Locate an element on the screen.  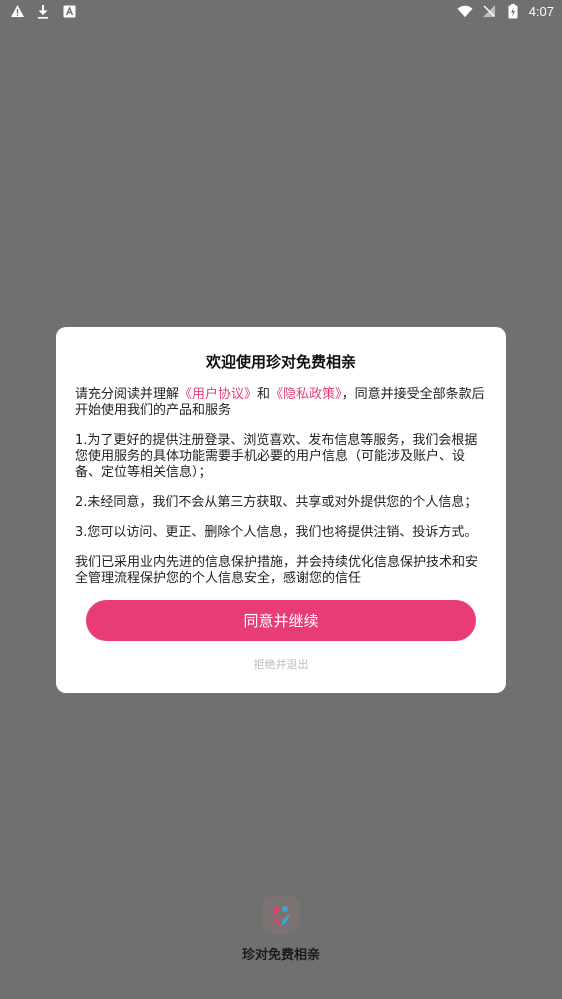
intro-prefix: 请充分阅读并理解 is located at coordinates (127, 394).